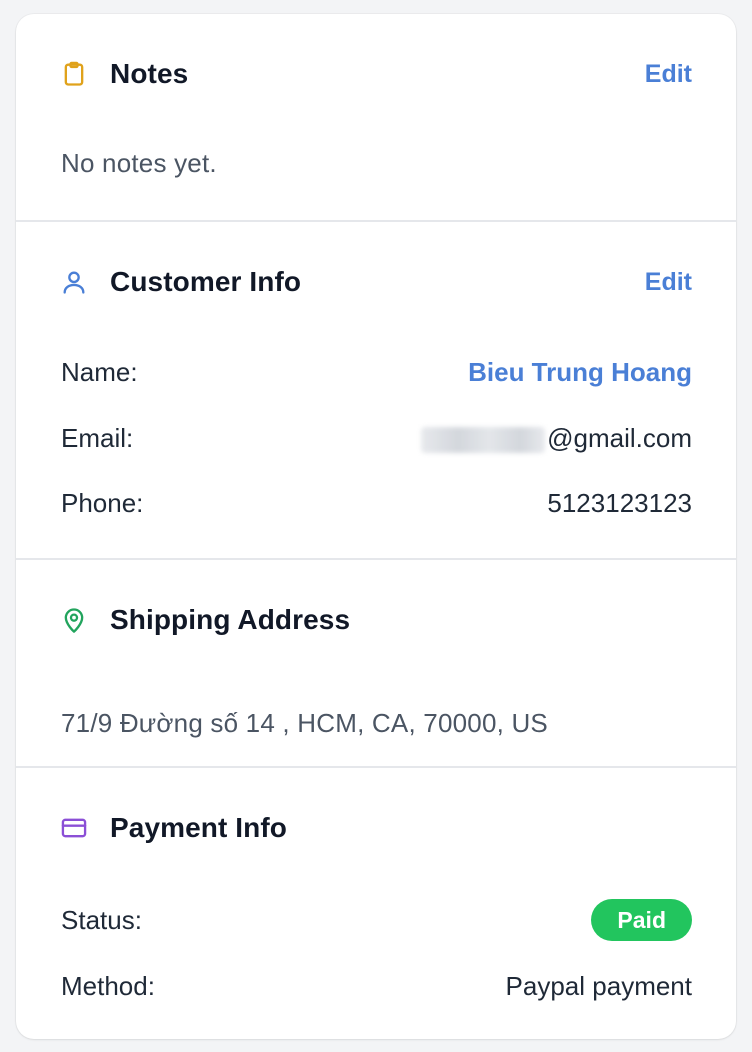 The width and height of the screenshot is (752, 1052). I want to click on customer-phone-row: Phone: 5123123123, so click(376, 503).